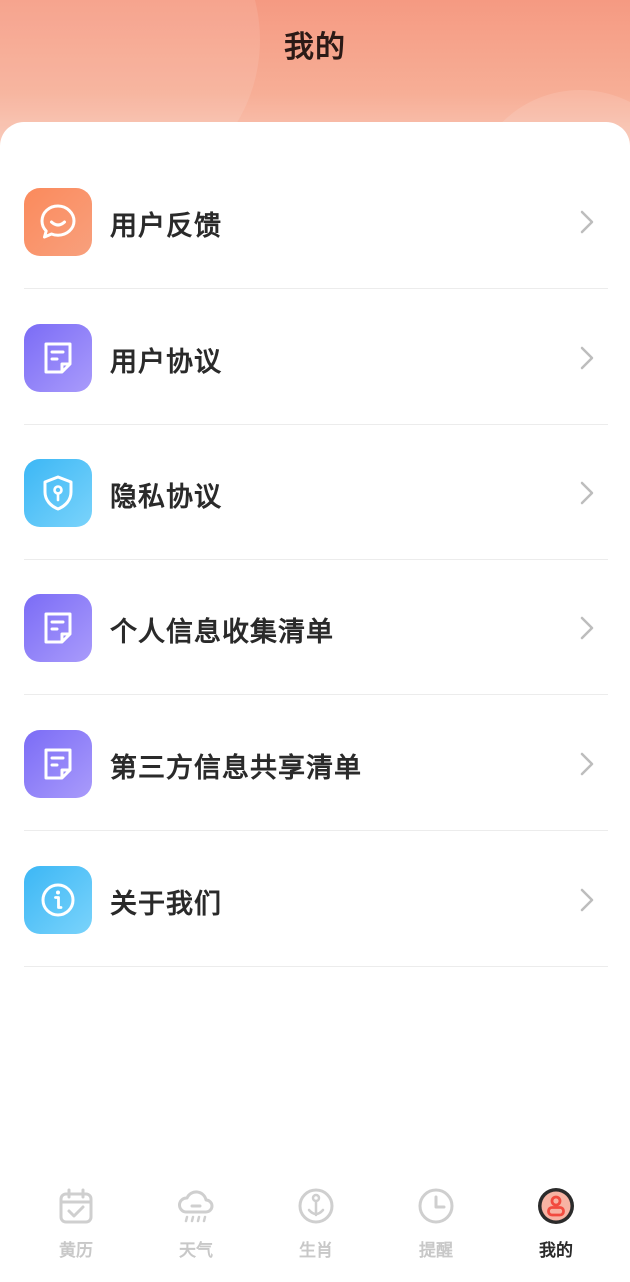 Image resolution: width=630 pixels, height=1282 pixels. I want to click on menu-item-label: 用户协议, so click(166, 362).